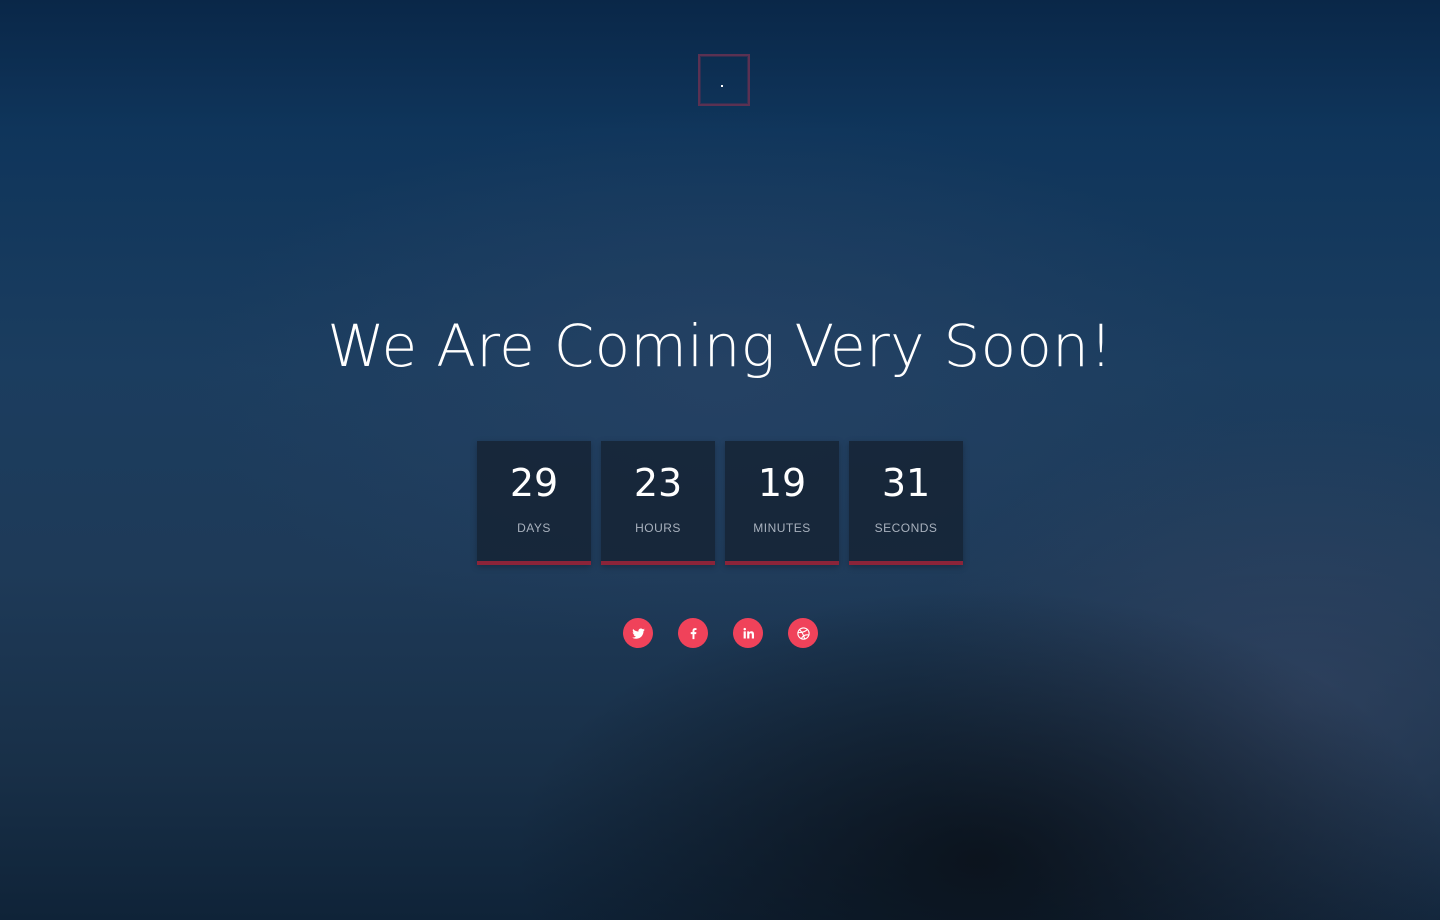 The height and width of the screenshot is (920, 1440). What do you see at coordinates (720, 503) in the screenshot?
I see `countdown-timer: 29 DAYS 23 HOURS 19 MINUTES 31 SECONDS` at bounding box center [720, 503].